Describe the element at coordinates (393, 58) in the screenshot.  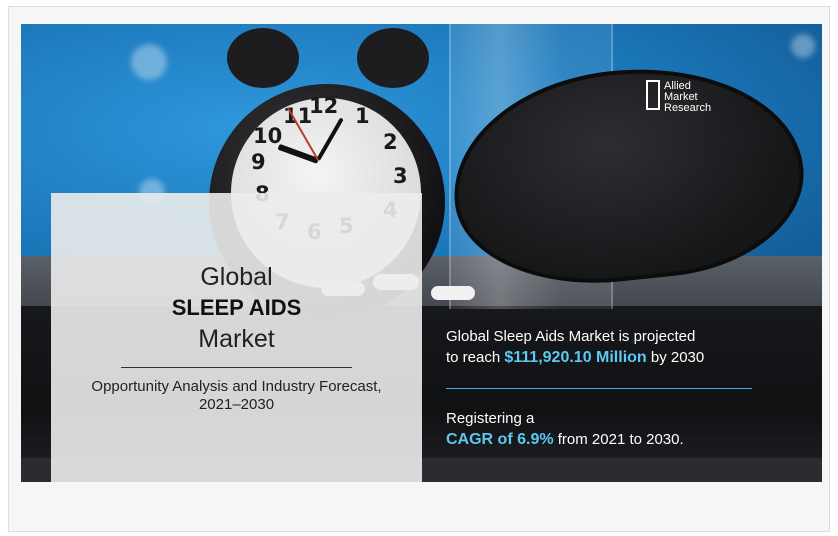
I see `clock-bell-right` at that location.